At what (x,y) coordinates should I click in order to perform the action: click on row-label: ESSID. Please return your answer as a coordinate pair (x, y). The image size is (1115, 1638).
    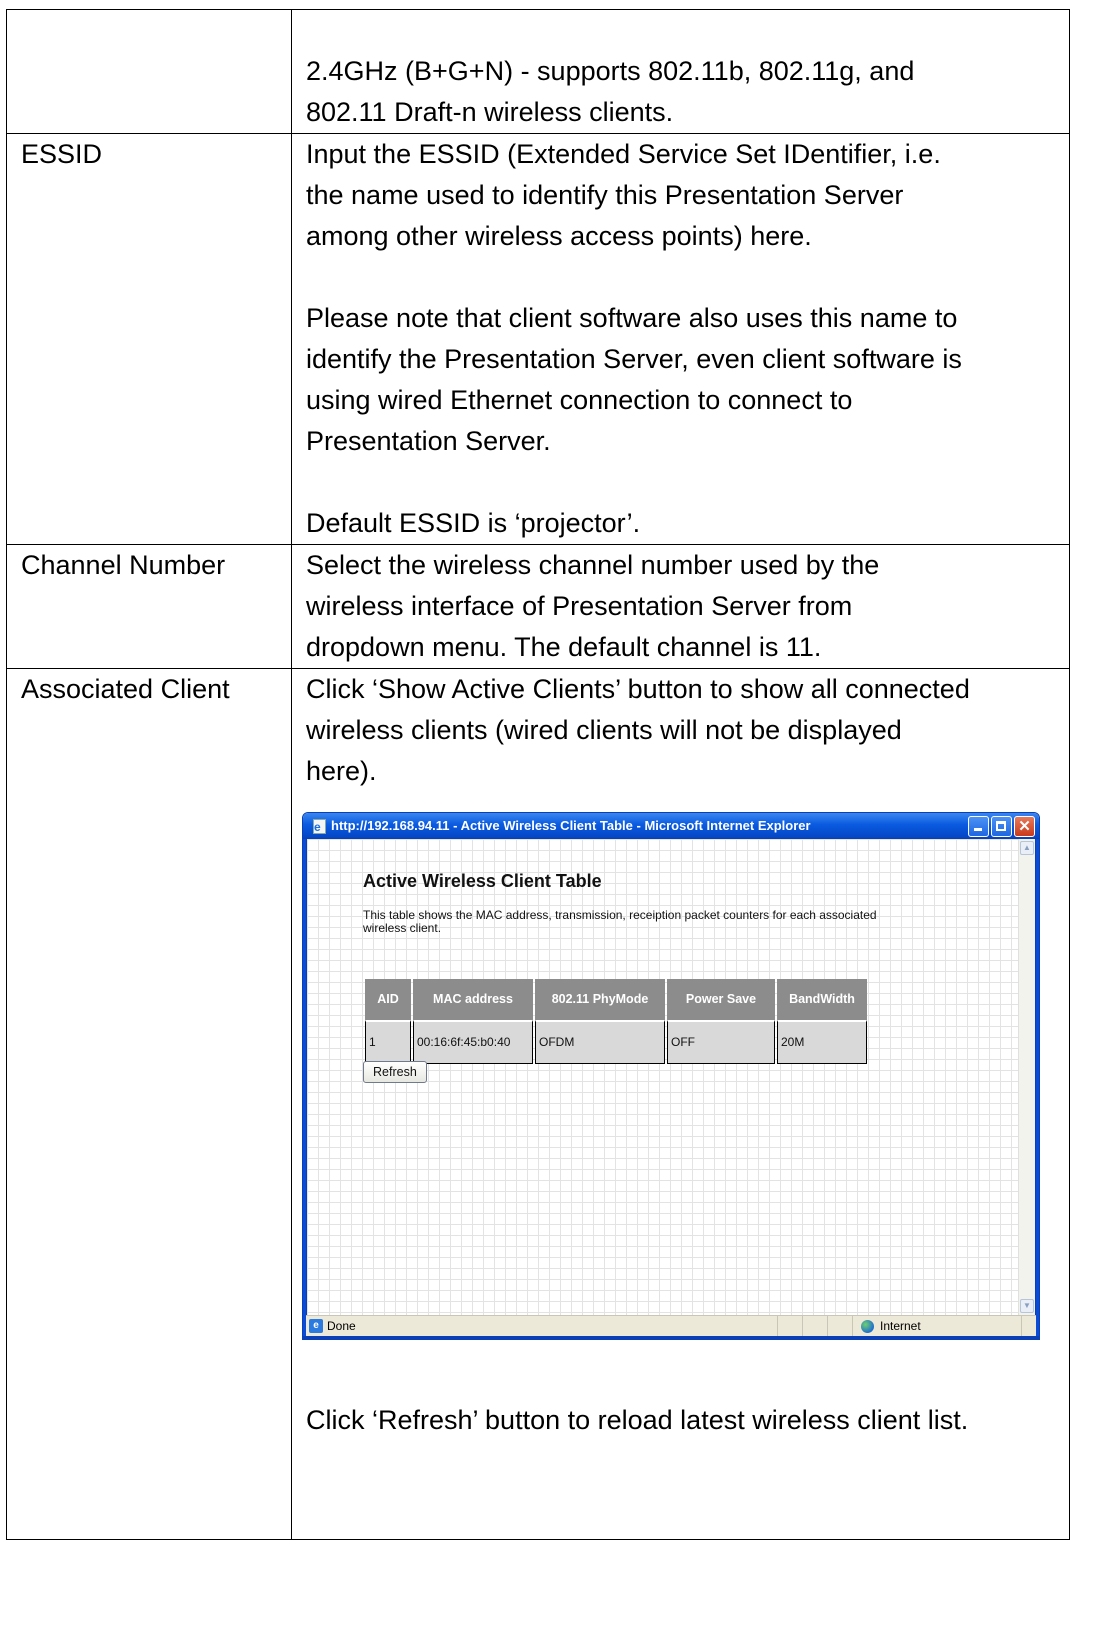
    Looking at the image, I should click on (149, 339).